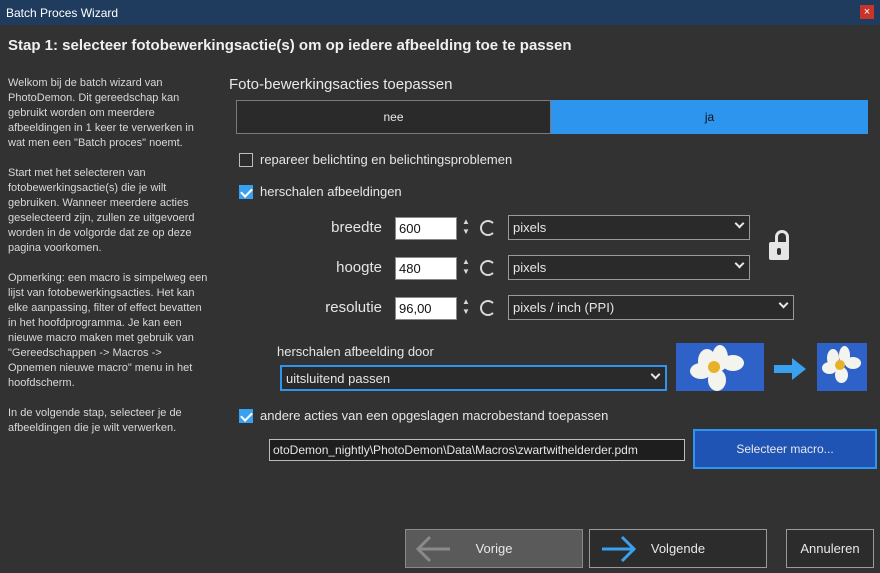 Image resolution: width=880 pixels, height=573 pixels. I want to click on title-bar: Batch Proces Wizard ×, so click(440, 12).